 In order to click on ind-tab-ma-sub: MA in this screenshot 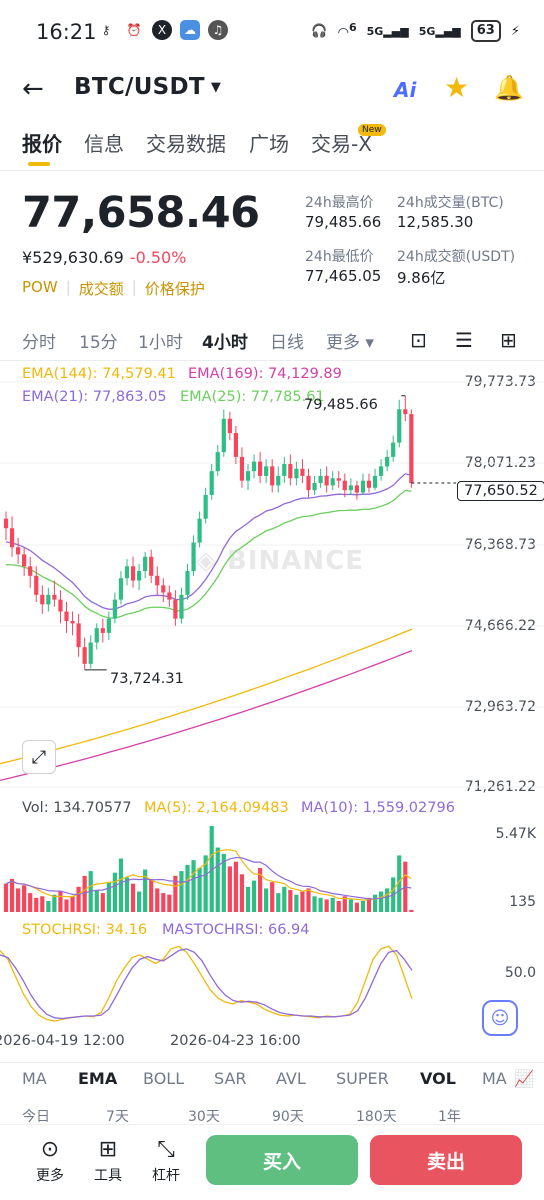, I will do `click(494, 1078)`.